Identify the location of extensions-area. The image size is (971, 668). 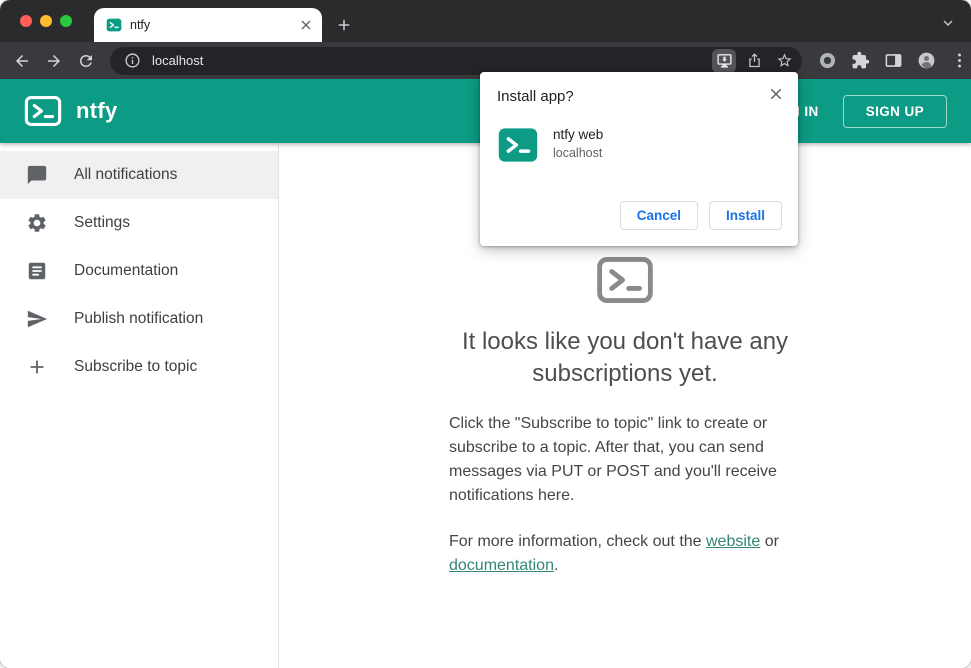
(892, 61).